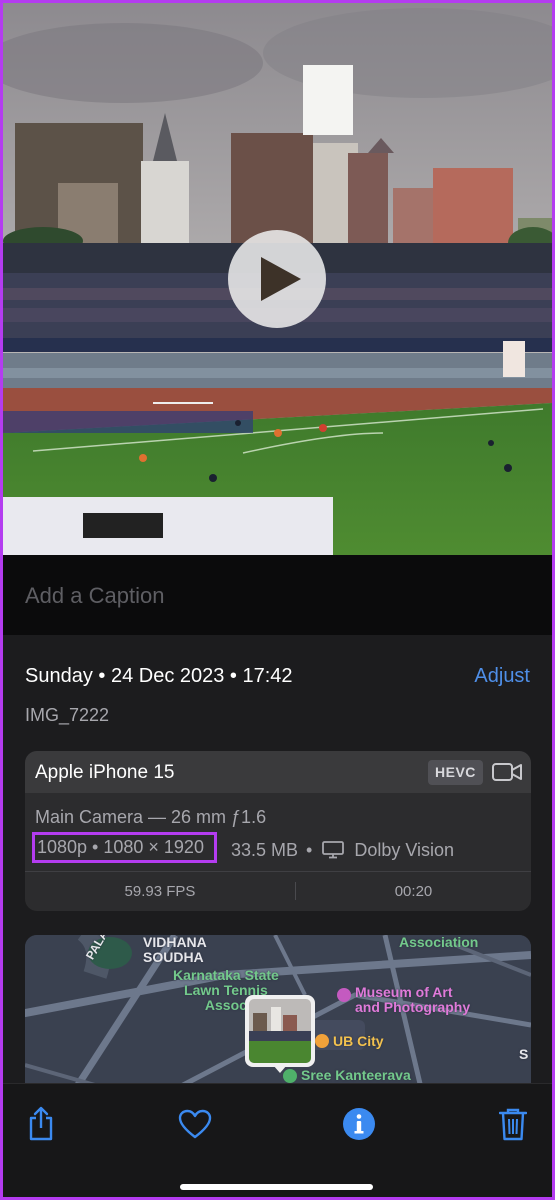  What do you see at coordinates (507, 772) in the screenshot?
I see `video-camera-icon` at bounding box center [507, 772].